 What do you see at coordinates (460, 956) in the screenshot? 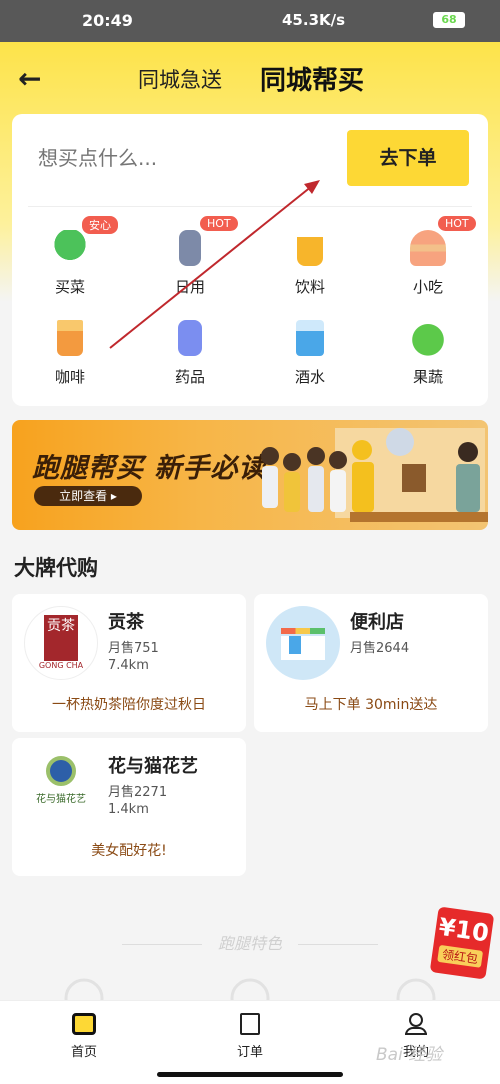
I see `red-packet-label: 领红包` at bounding box center [460, 956].